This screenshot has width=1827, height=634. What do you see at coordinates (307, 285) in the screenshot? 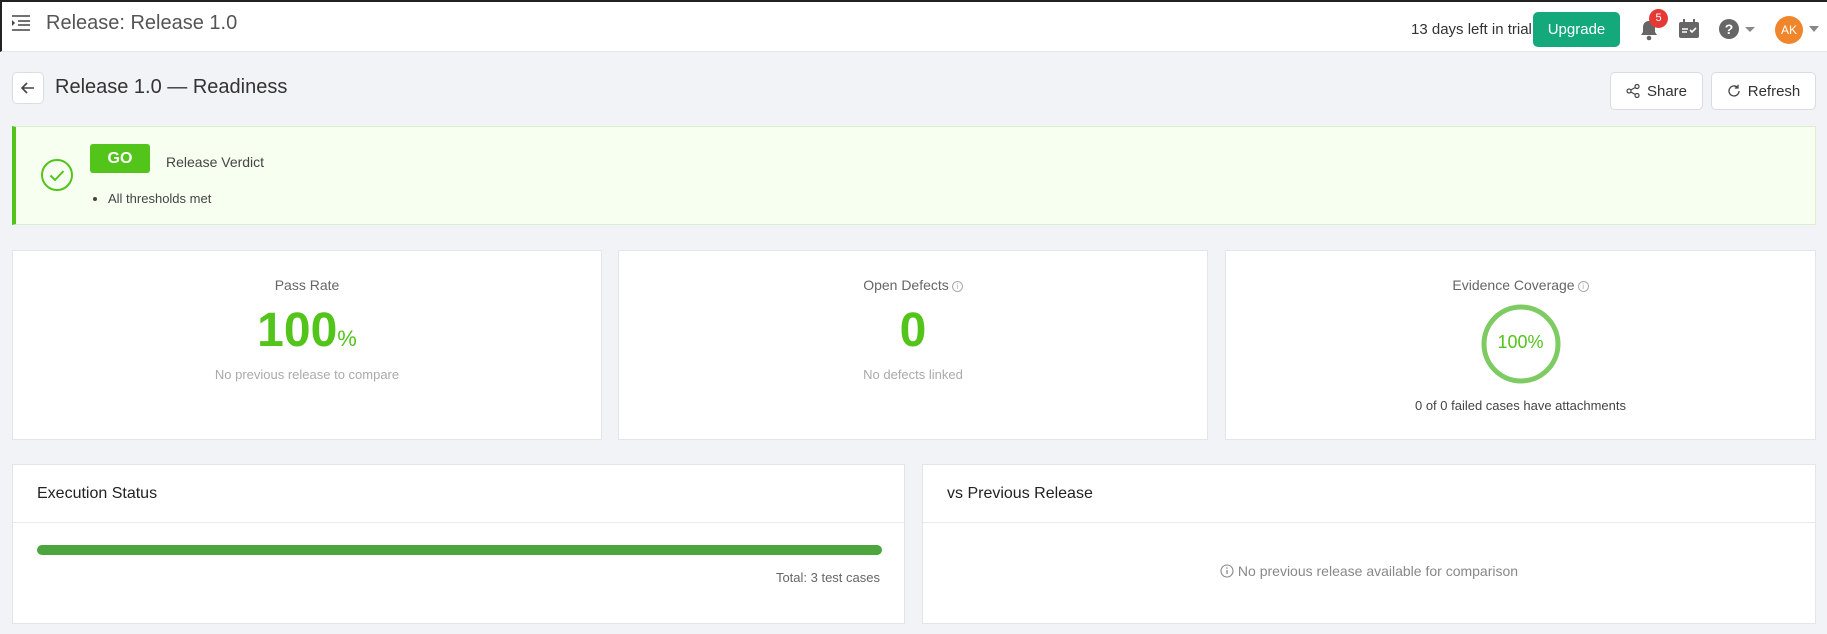
I see `pass-rate-title: Pass Rate` at bounding box center [307, 285].